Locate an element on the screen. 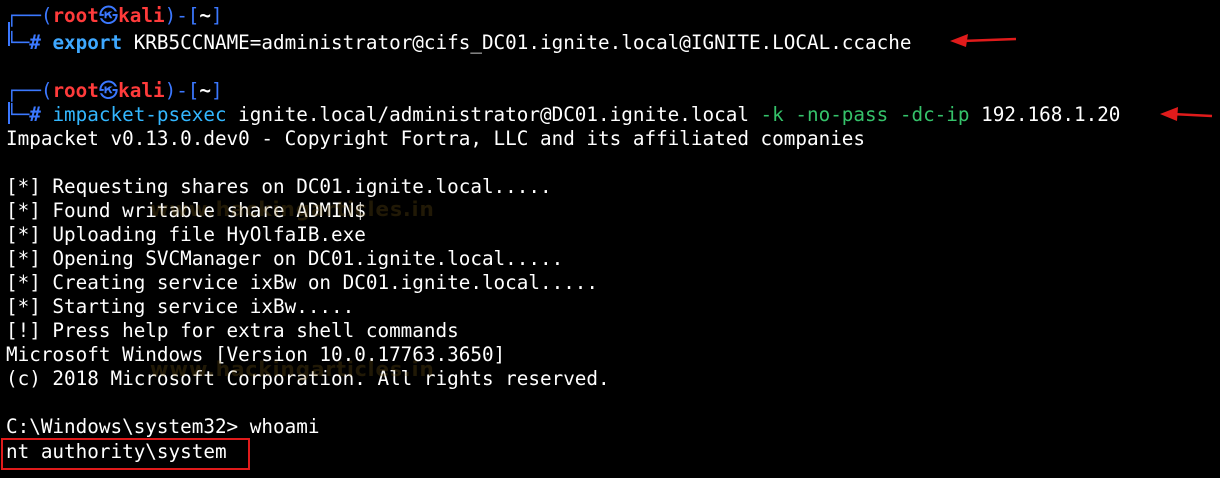 This screenshot has height=478, width=1220. output-line: [*] Uploading file HyOlfaIB.exe is located at coordinates (186, 234).